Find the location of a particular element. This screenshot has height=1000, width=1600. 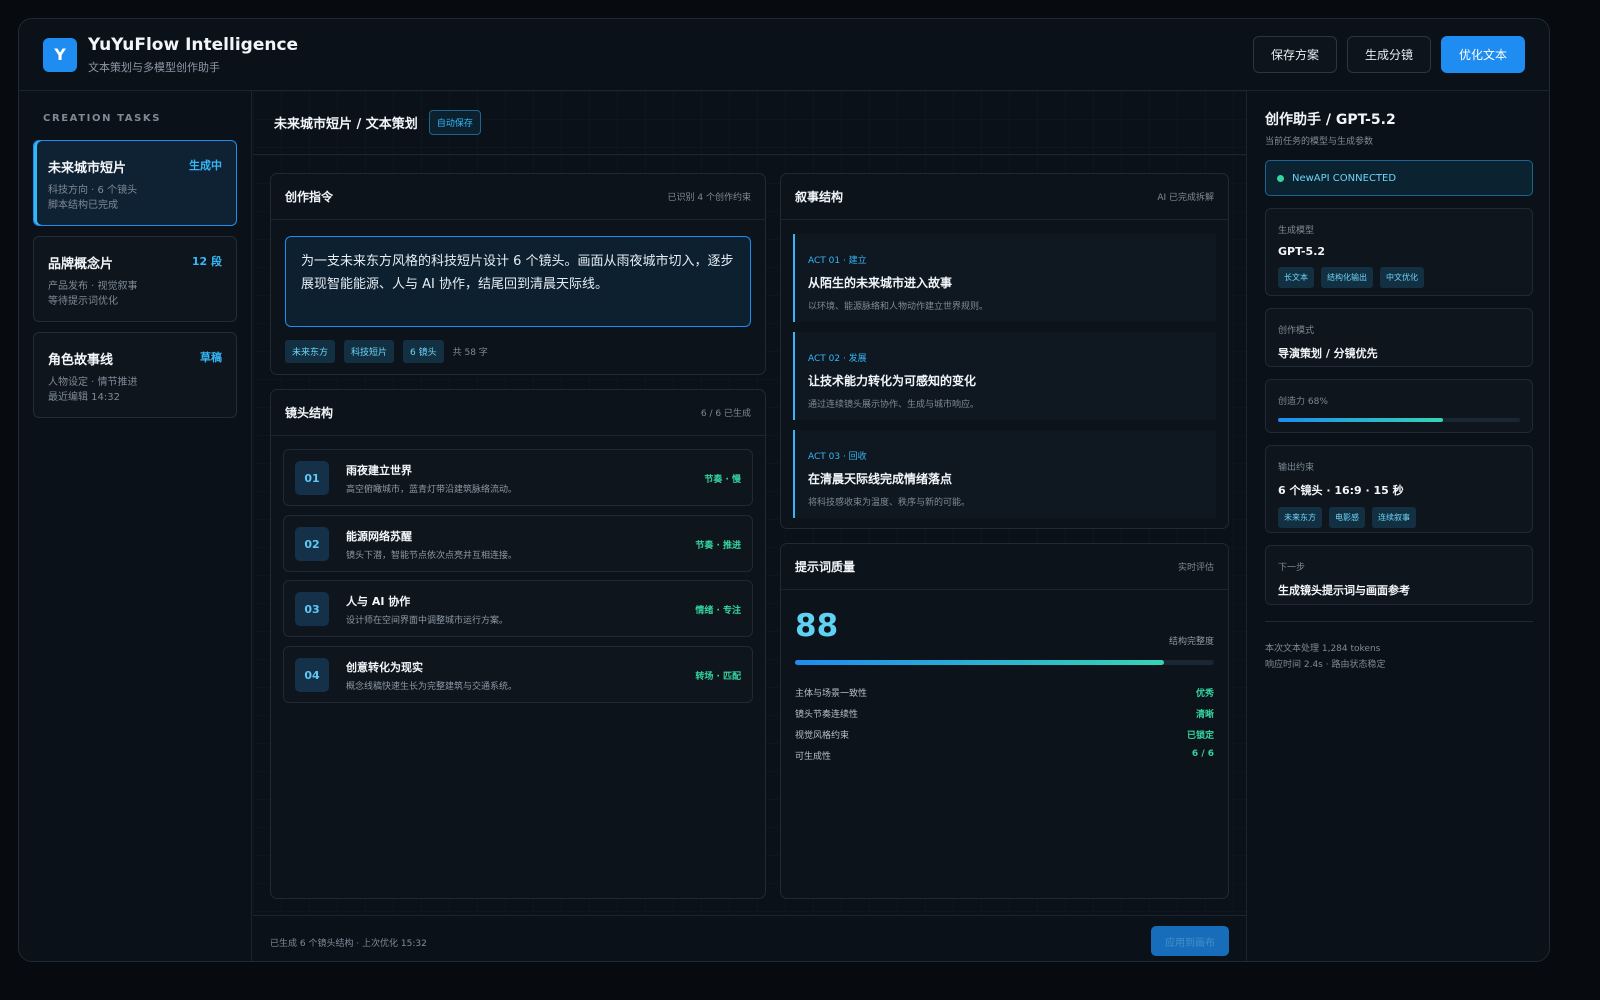

page-title: 未来城市短片 / 文本策划 is located at coordinates (346, 124).